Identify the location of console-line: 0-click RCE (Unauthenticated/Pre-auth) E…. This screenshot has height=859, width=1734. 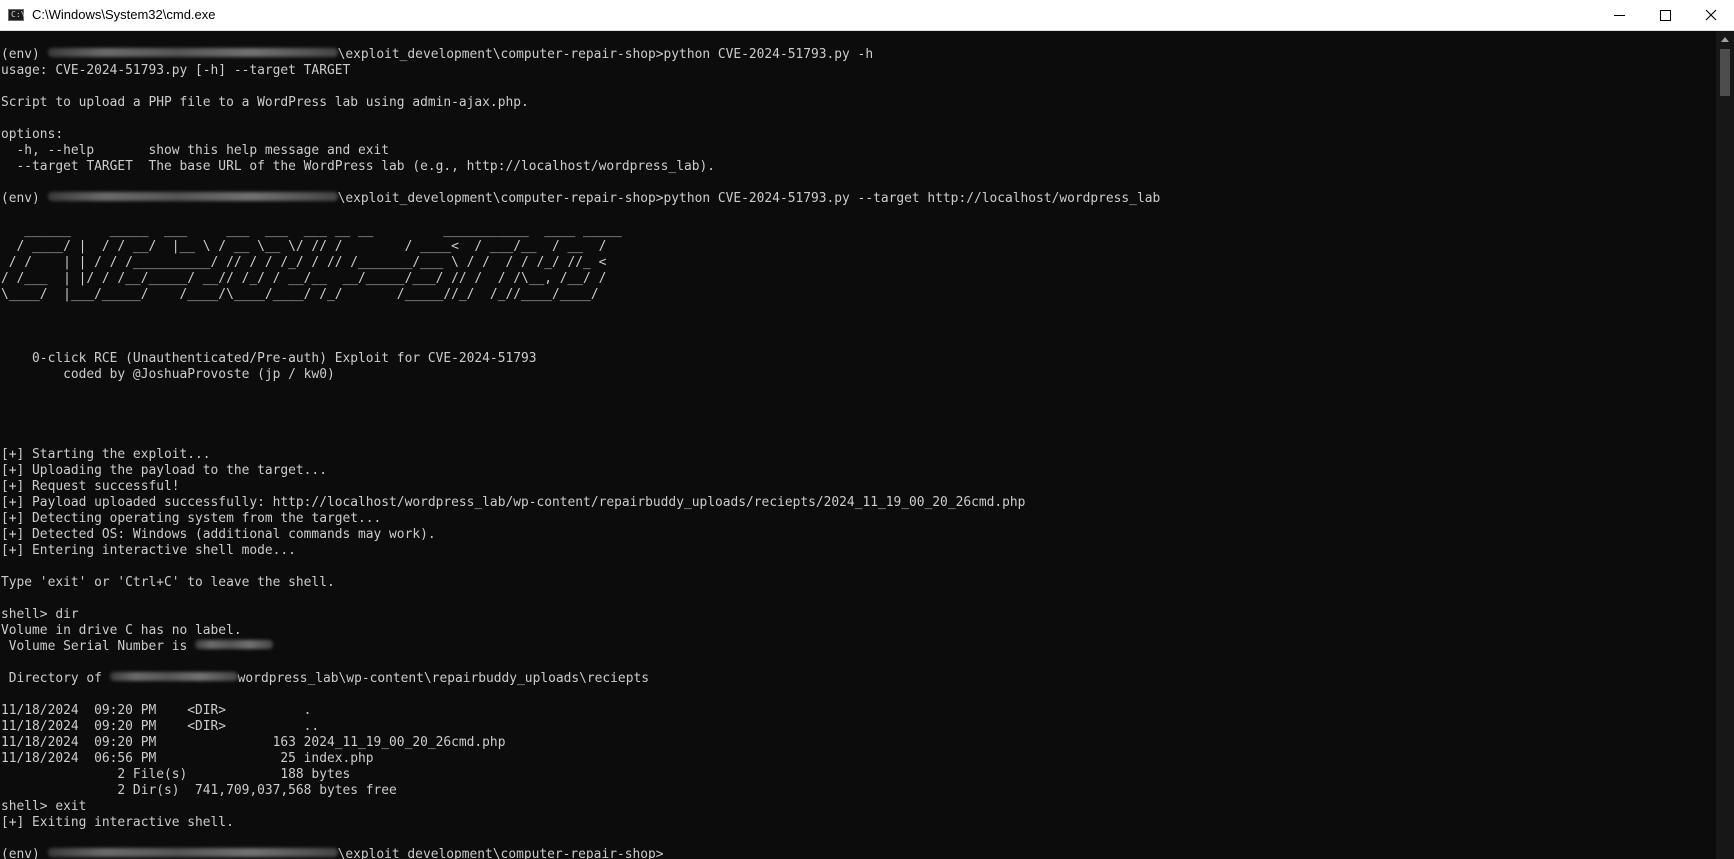
(580, 359).